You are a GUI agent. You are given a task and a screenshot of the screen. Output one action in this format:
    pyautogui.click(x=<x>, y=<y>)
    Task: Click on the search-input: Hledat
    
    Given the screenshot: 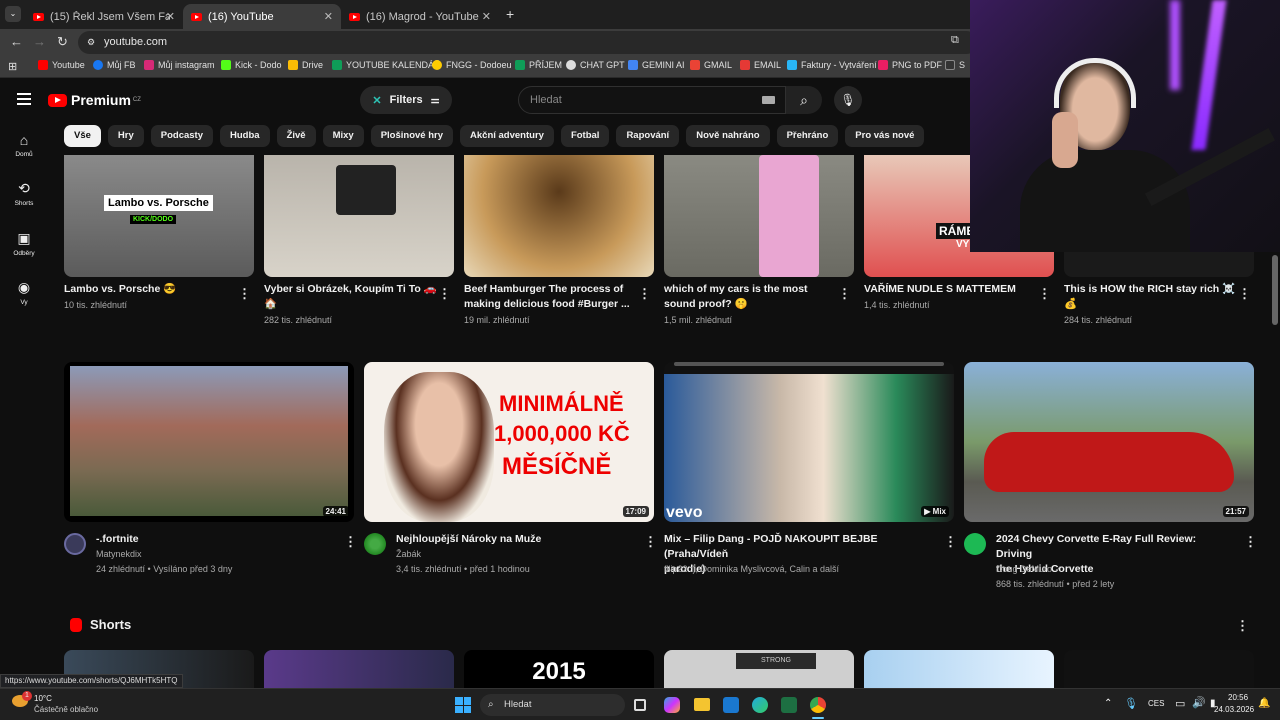 What is the action you would take?
    pyautogui.click(x=652, y=100)
    